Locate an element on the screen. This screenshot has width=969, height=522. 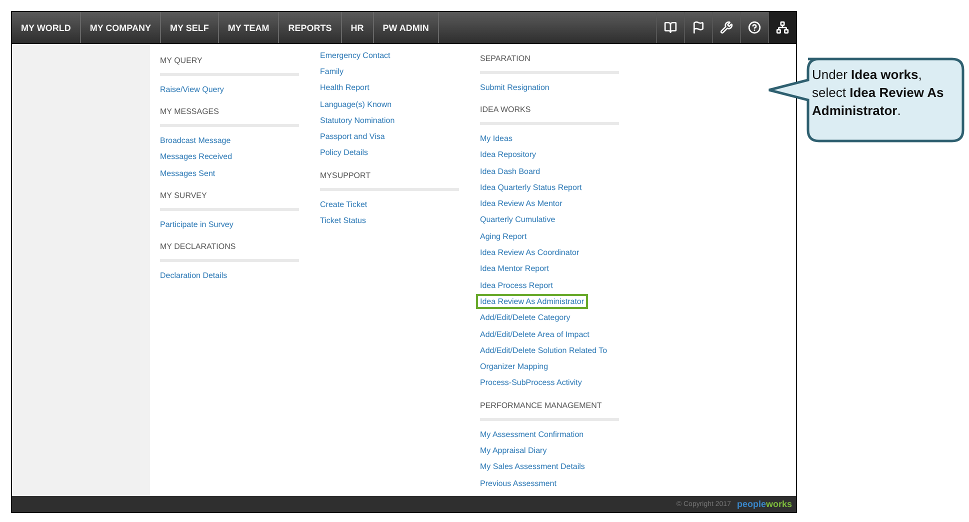
menu-link: Create Ticket is located at coordinates (344, 204).